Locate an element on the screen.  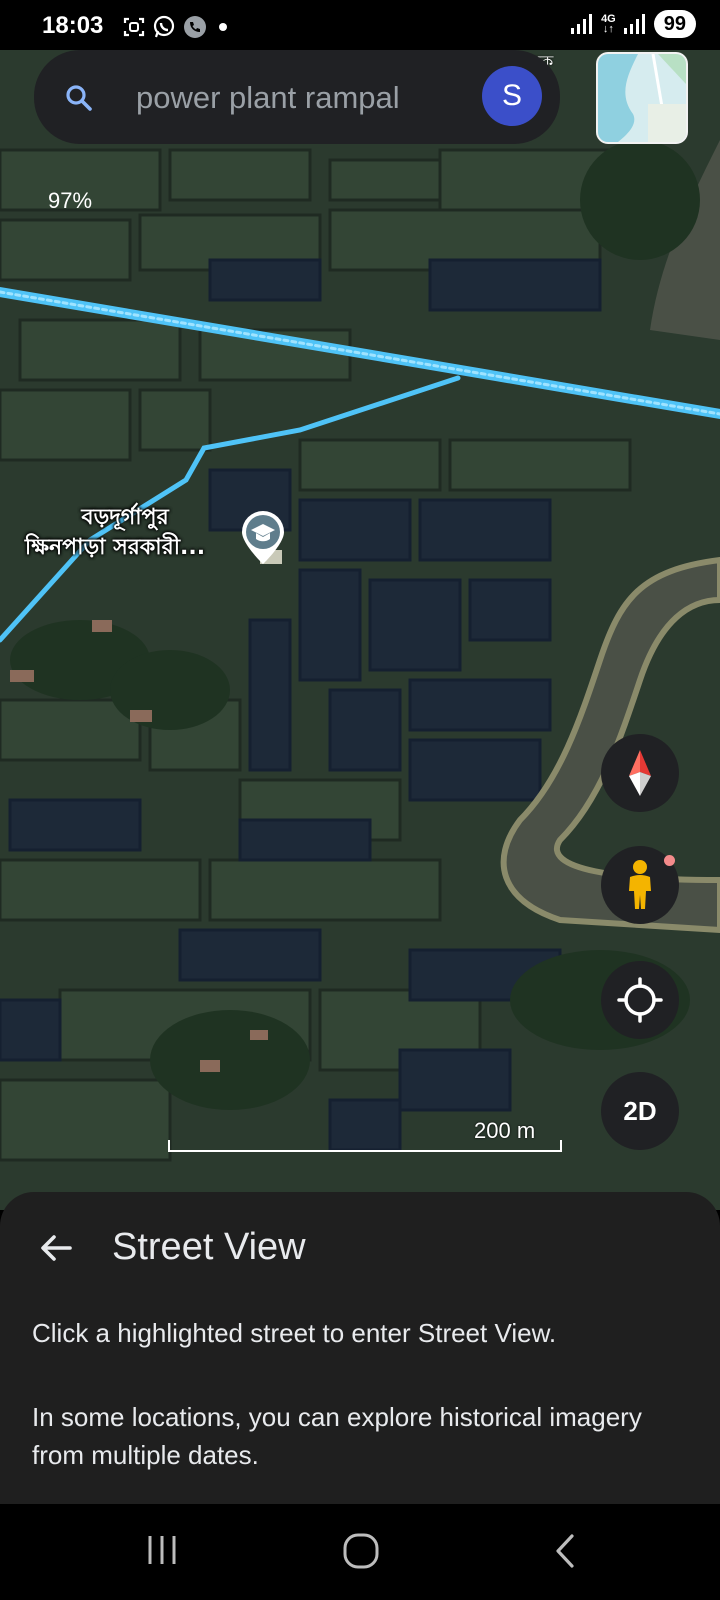
sheet-title: Street View is located at coordinates (209, 1247).